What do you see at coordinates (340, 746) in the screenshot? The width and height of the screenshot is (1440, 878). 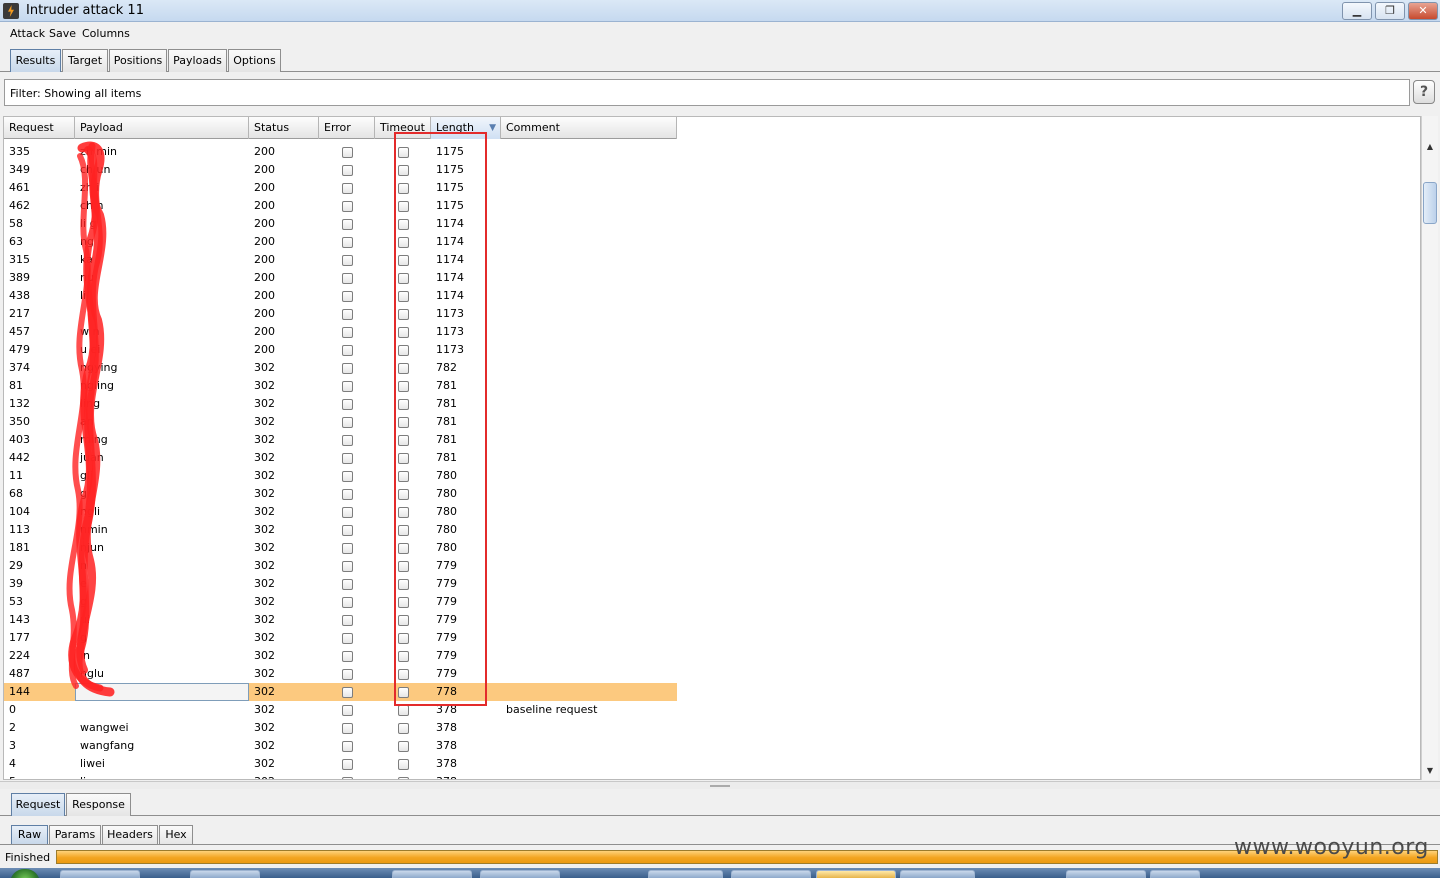 I see `table-row: 3 wangfang 302 378` at bounding box center [340, 746].